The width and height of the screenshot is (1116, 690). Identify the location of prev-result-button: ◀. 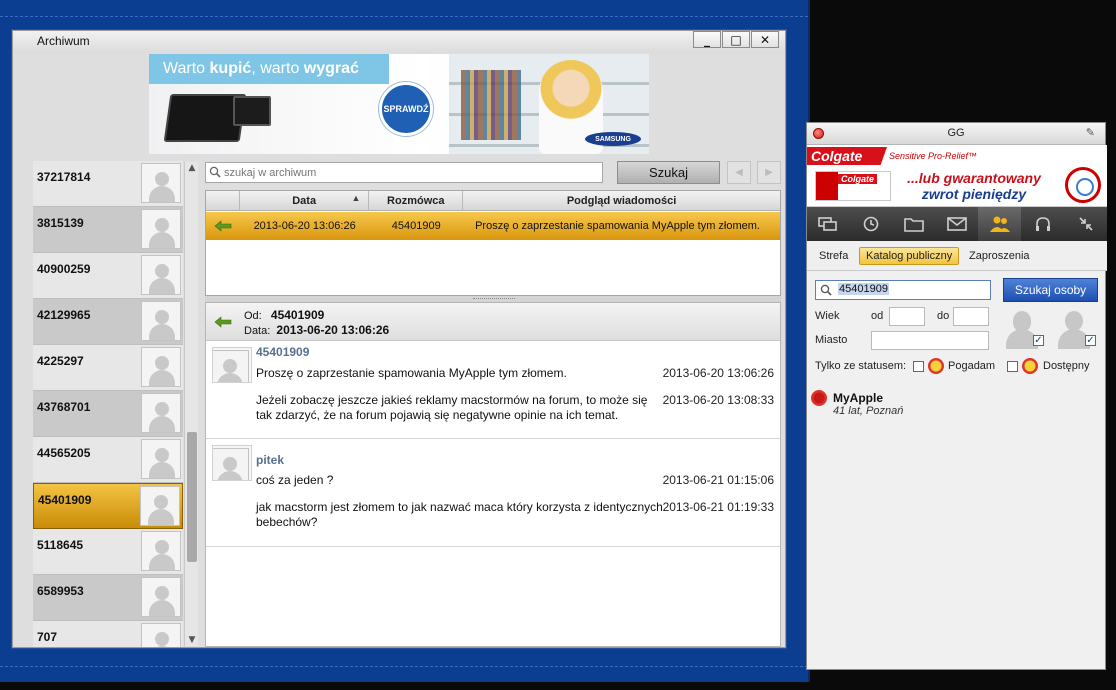
(739, 172).